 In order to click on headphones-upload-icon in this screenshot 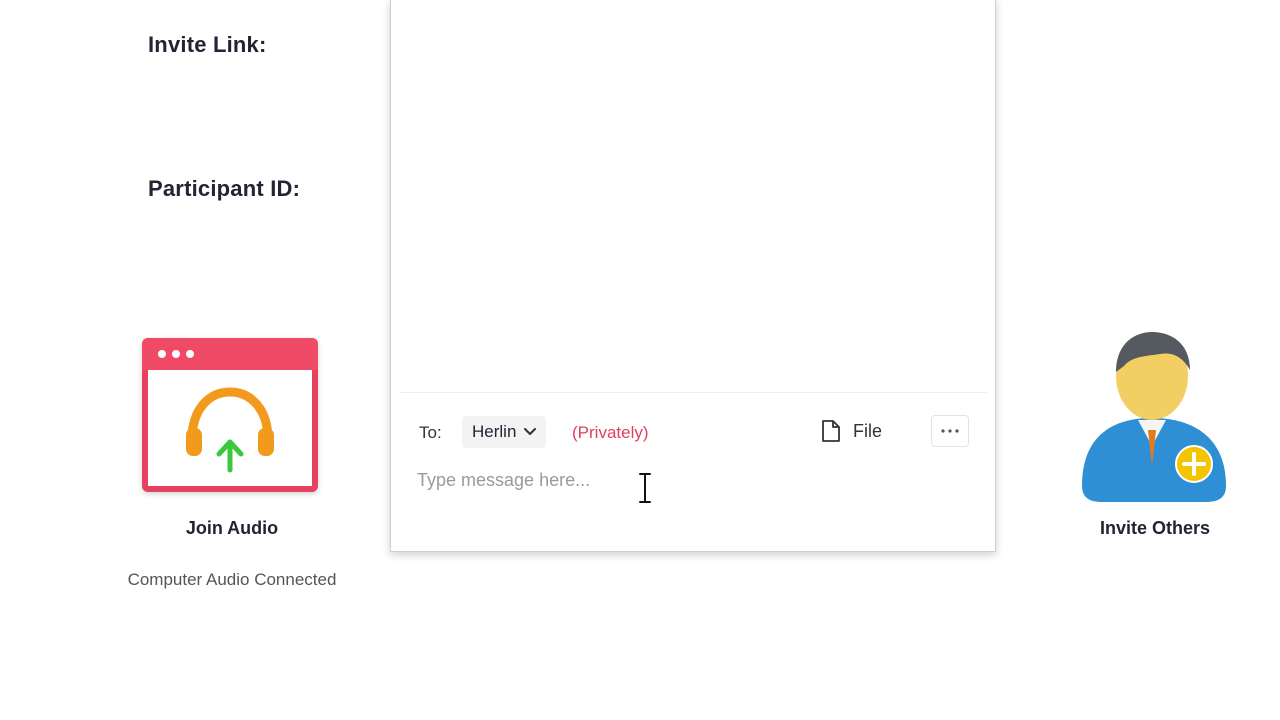, I will do `click(230, 430)`.